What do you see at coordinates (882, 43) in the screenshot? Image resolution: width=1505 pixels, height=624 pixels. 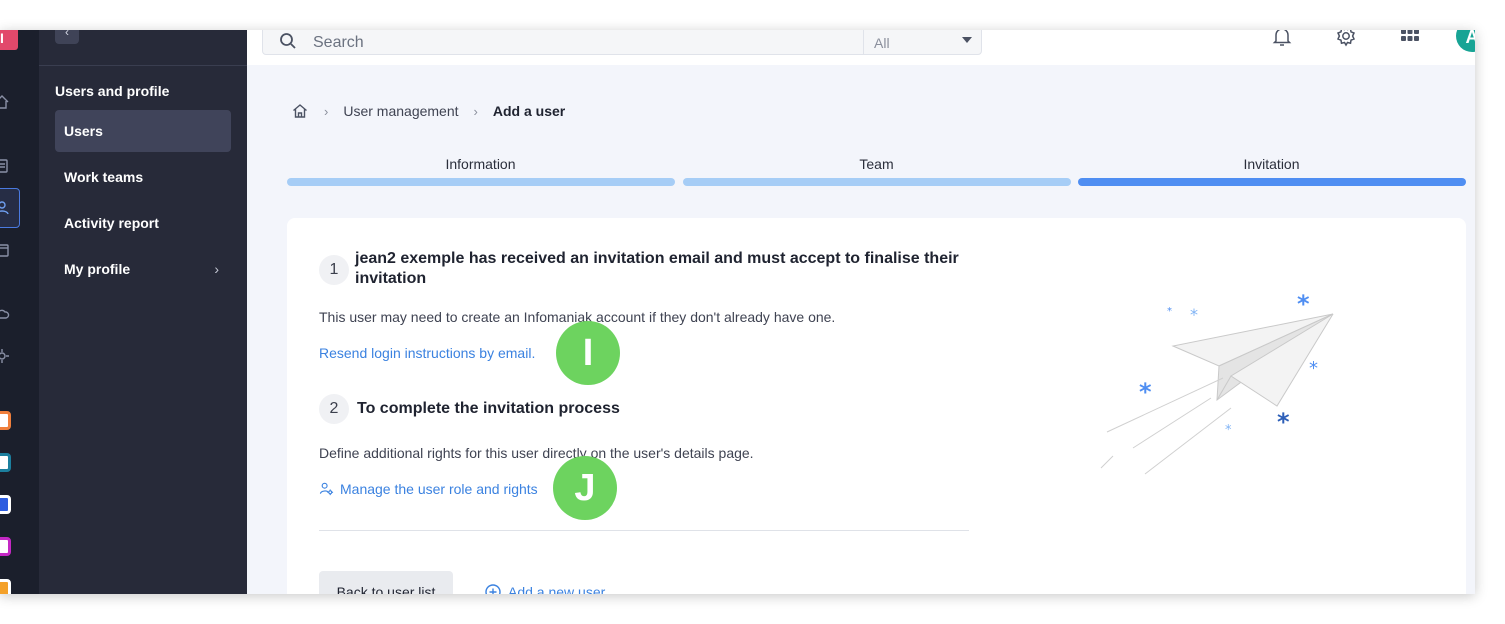 I see `search-scope-value: All` at bounding box center [882, 43].